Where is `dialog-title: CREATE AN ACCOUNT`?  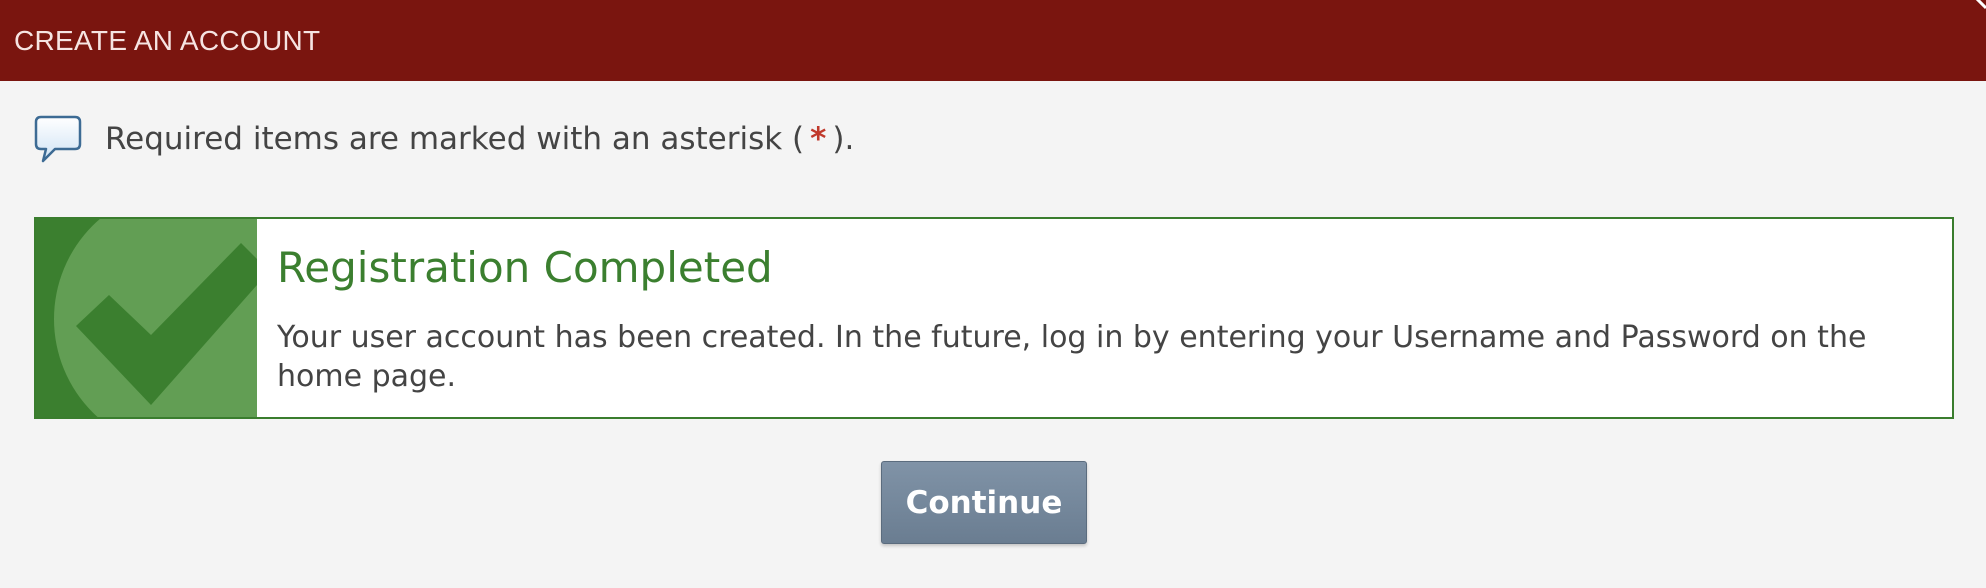
dialog-title: CREATE AN ACCOUNT is located at coordinates (167, 40).